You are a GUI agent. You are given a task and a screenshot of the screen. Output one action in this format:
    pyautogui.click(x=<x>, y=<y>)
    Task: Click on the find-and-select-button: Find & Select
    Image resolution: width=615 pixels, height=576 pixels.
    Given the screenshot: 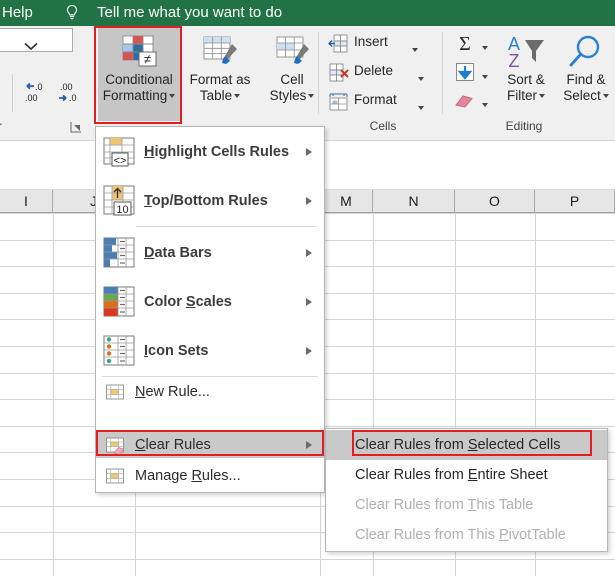 What is the action you would take?
    pyautogui.click(x=585, y=73)
    